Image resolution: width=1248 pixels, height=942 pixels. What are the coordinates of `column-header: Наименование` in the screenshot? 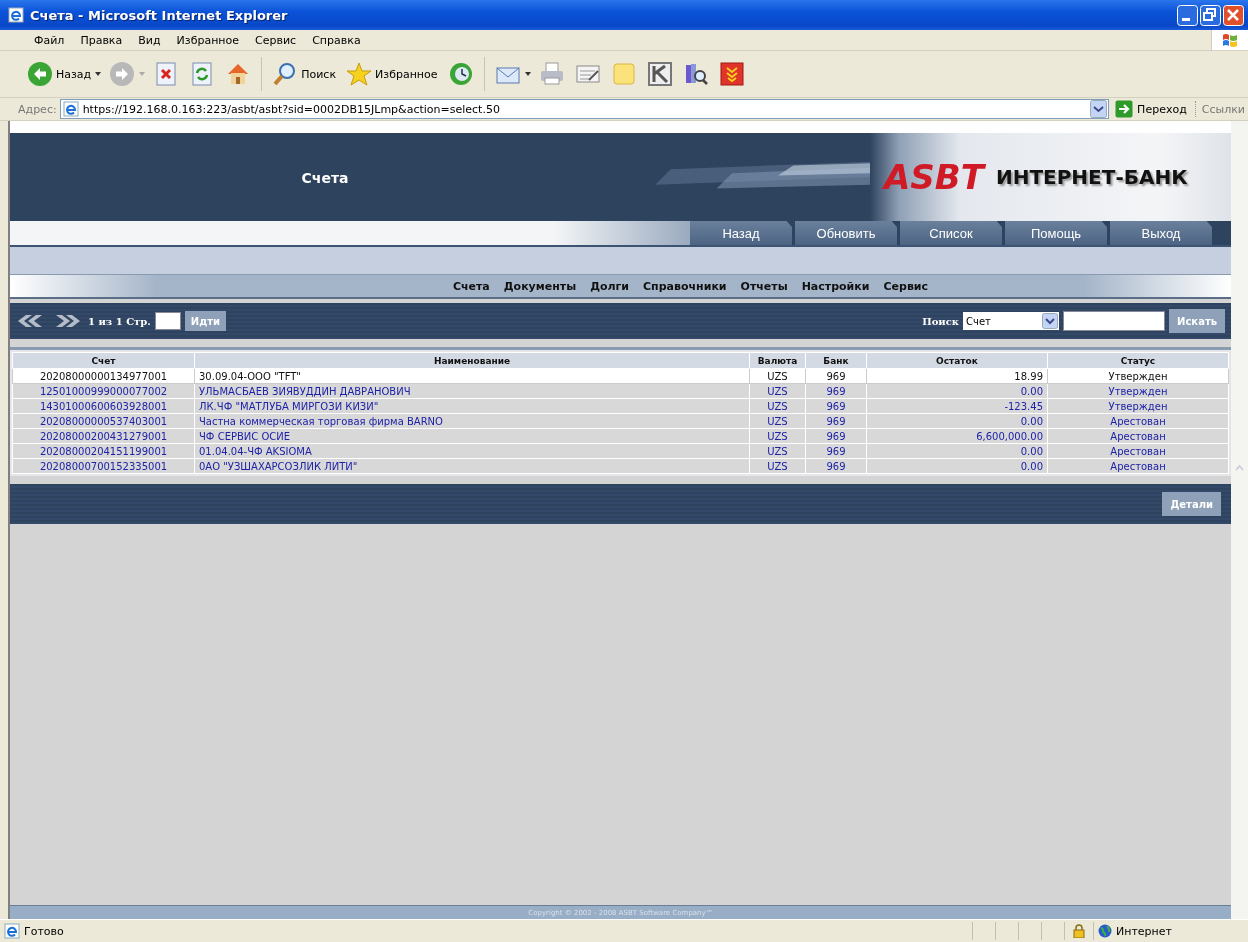 It's located at (472, 360).